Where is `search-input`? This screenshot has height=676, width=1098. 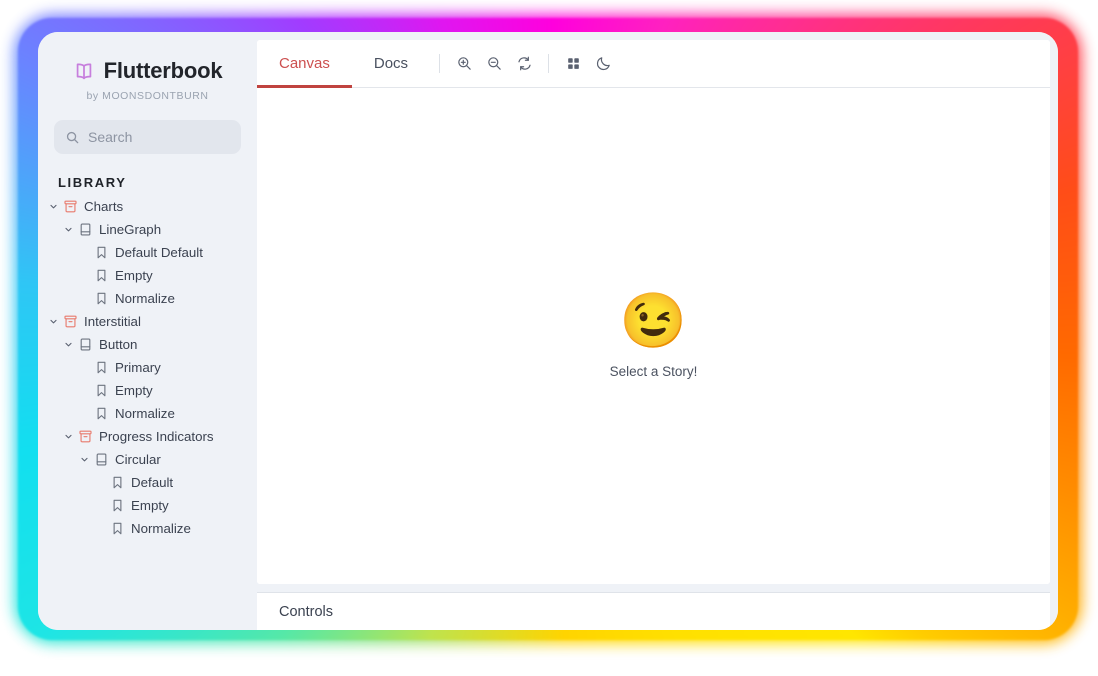 search-input is located at coordinates (159, 137).